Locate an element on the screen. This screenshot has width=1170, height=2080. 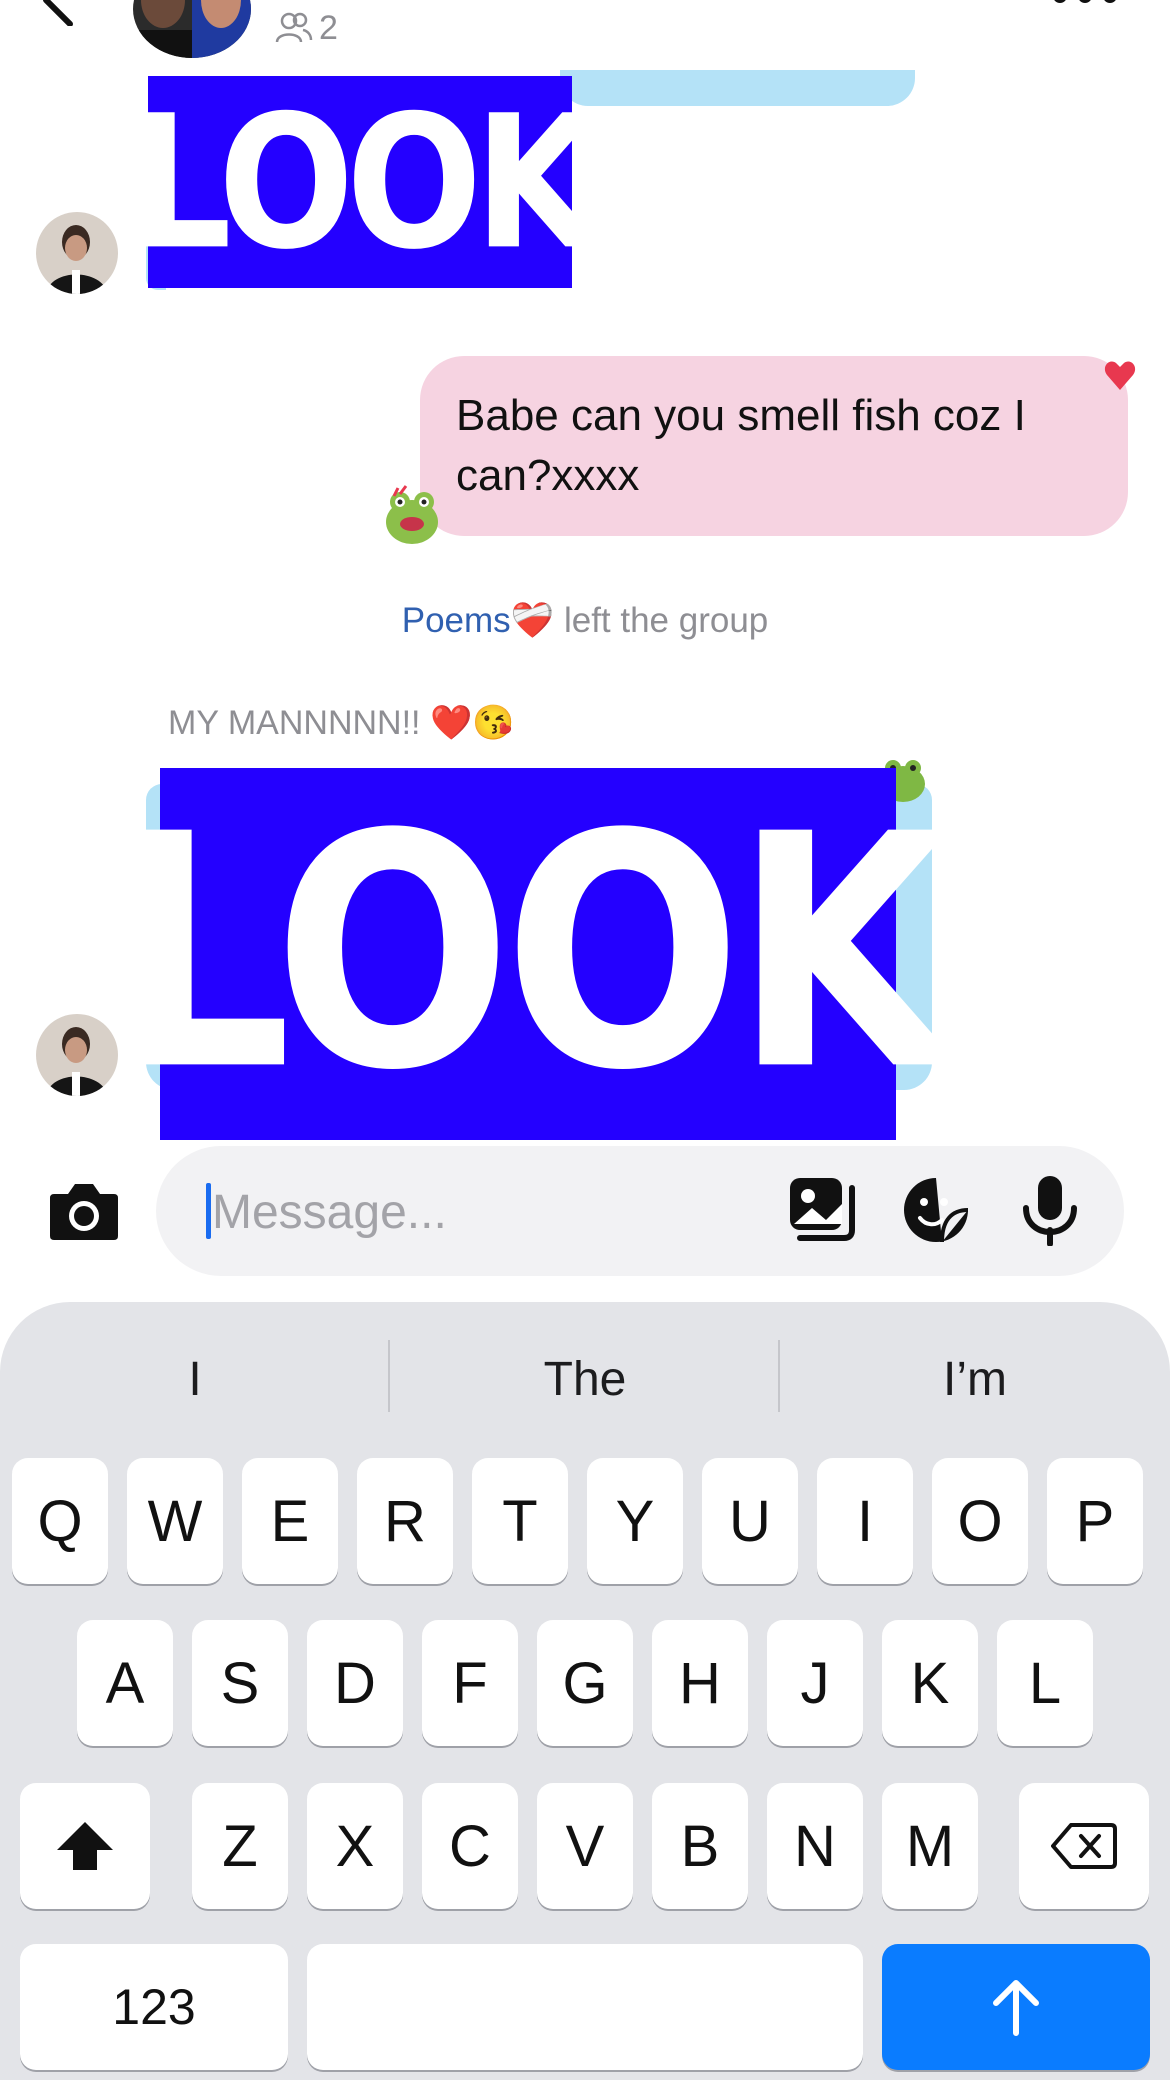
suggestion-1: I is located at coordinates (195, 1380).